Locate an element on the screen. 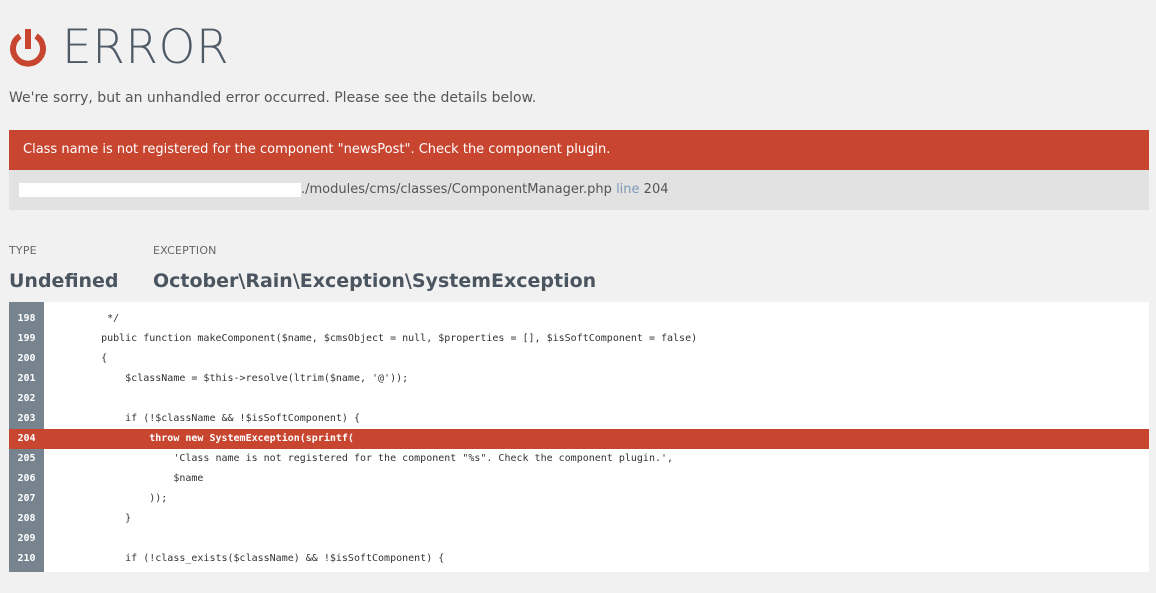  line-number: 203 is located at coordinates (26, 418).